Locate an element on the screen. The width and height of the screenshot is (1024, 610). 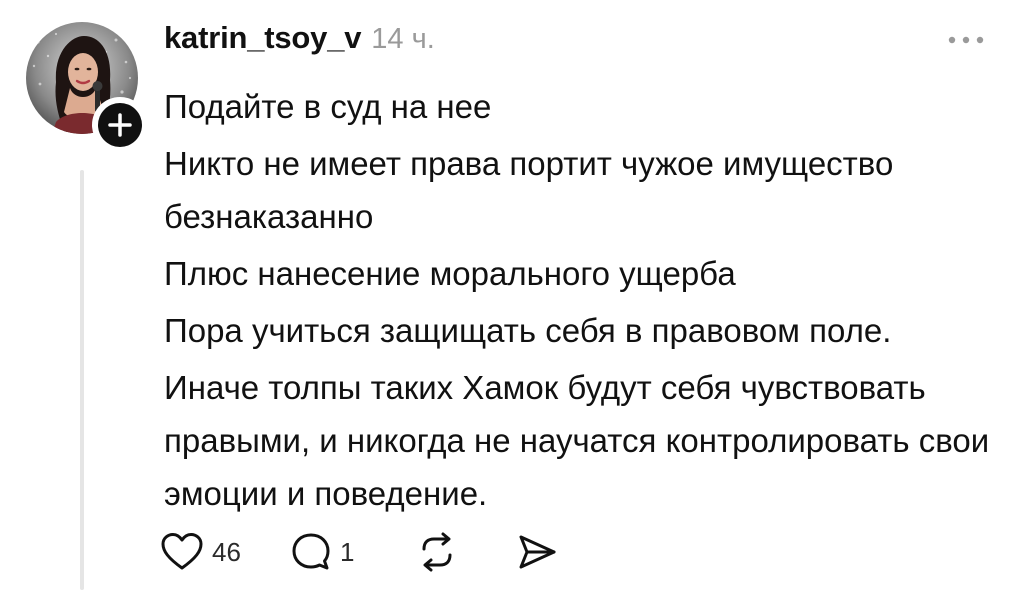
like-button: 46 is located at coordinates (225, 552).